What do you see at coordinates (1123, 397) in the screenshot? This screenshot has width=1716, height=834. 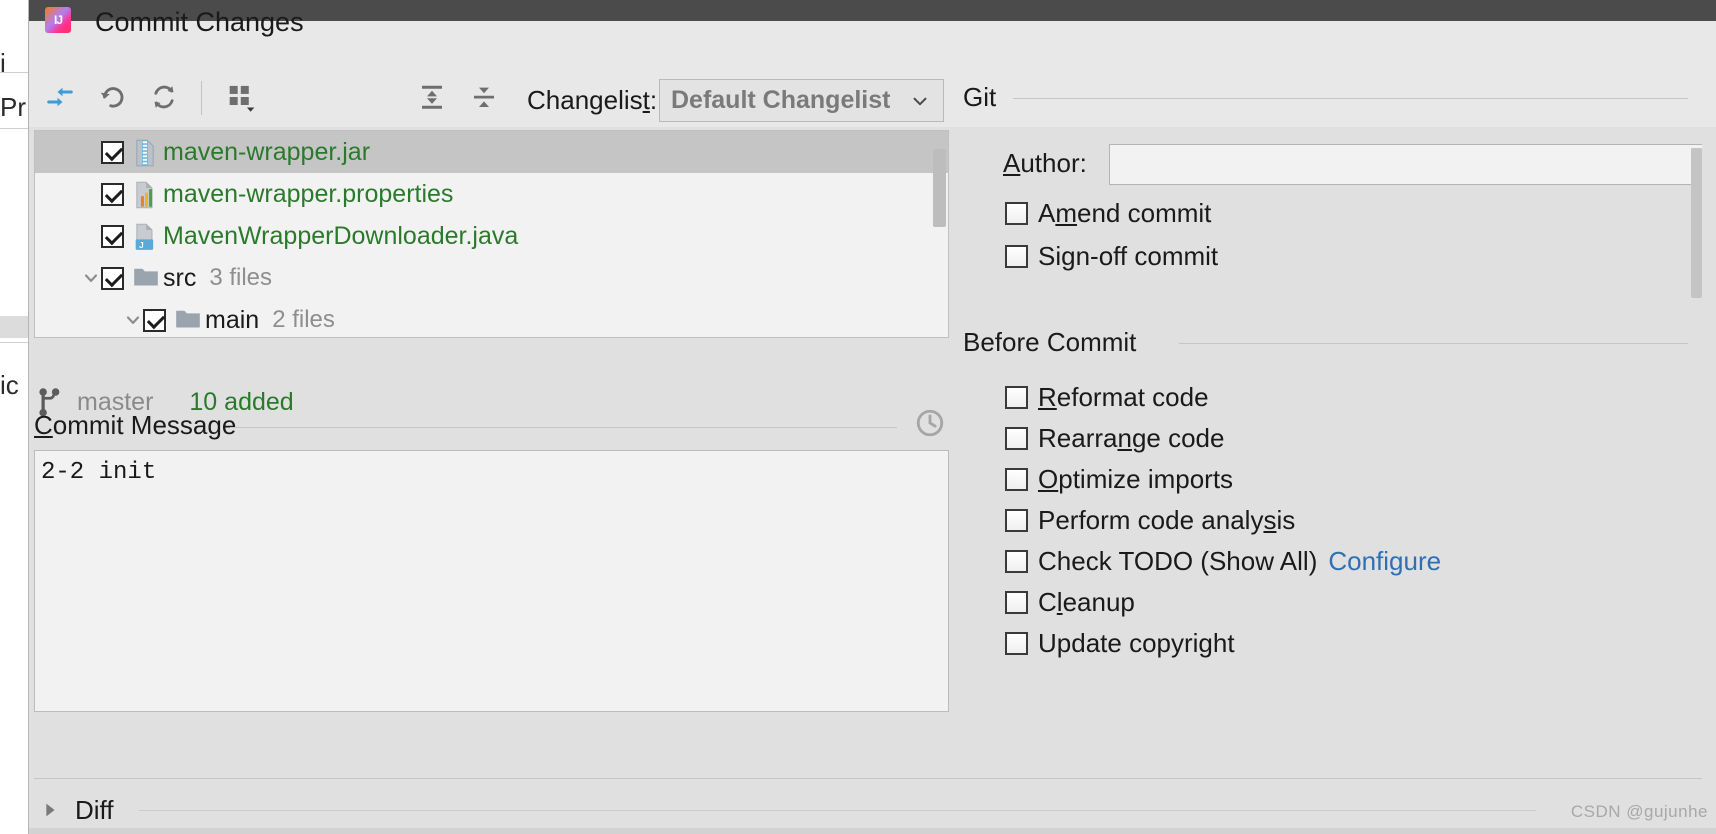 I see `reformat-code-checkbox-label: Reformat code` at bounding box center [1123, 397].